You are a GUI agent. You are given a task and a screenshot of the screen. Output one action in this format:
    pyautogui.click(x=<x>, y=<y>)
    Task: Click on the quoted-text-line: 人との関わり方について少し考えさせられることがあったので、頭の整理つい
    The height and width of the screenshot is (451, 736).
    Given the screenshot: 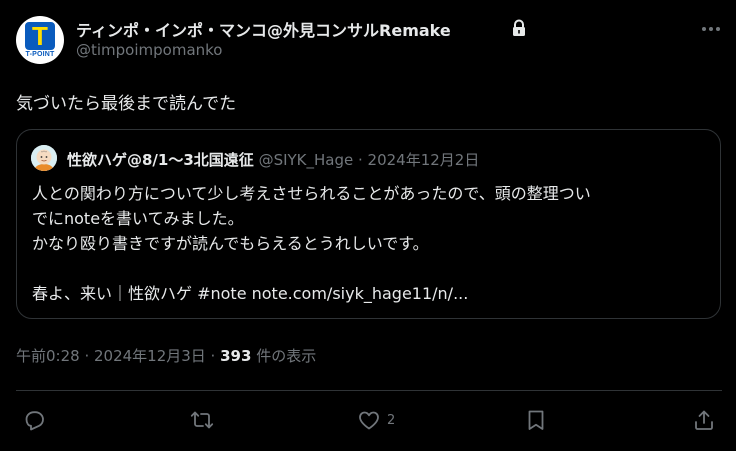 What is the action you would take?
    pyautogui.click(x=311, y=193)
    